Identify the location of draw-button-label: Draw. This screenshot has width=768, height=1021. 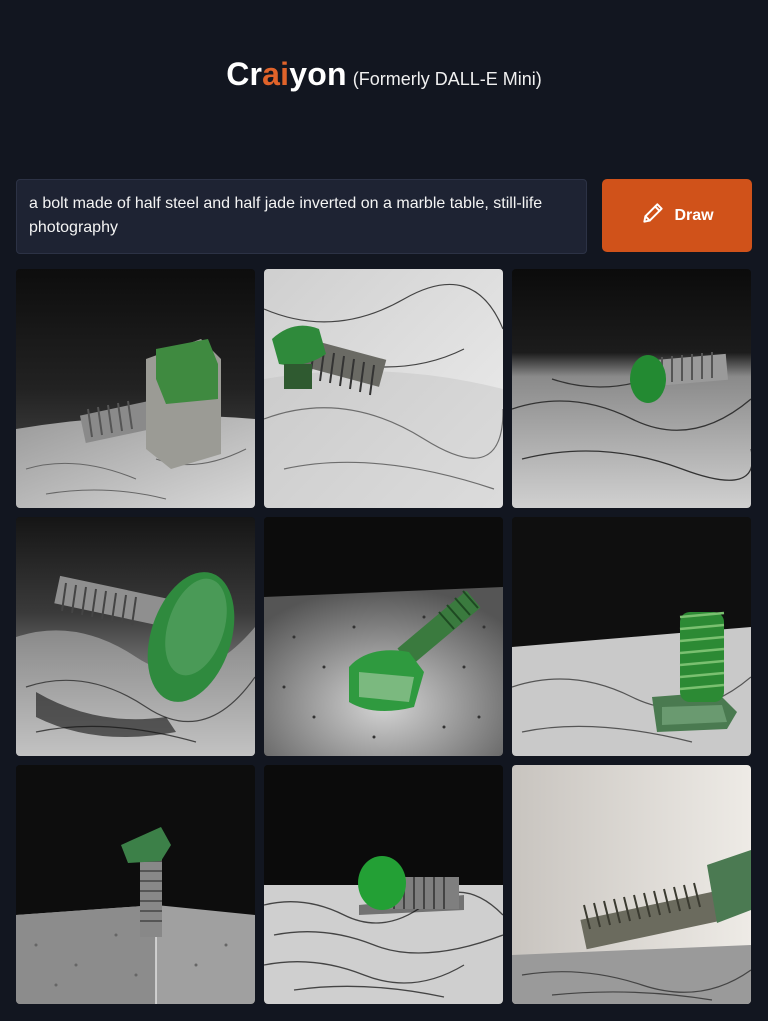
(694, 215).